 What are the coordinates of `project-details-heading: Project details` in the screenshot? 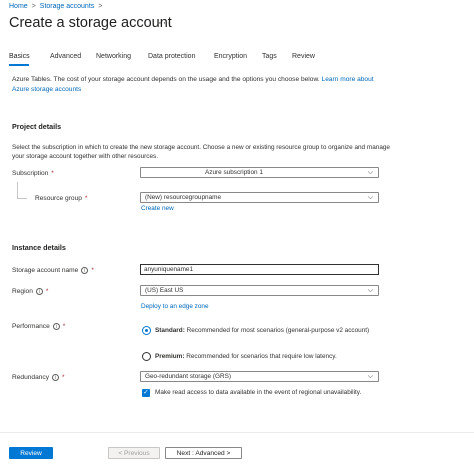 It's located at (37, 126).